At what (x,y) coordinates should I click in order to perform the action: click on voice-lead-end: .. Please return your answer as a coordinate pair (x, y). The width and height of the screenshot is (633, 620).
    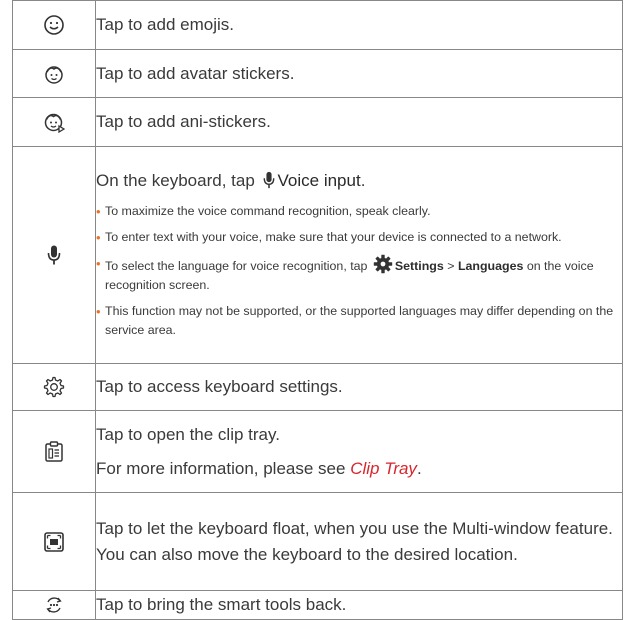
    Looking at the image, I should click on (363, 180).